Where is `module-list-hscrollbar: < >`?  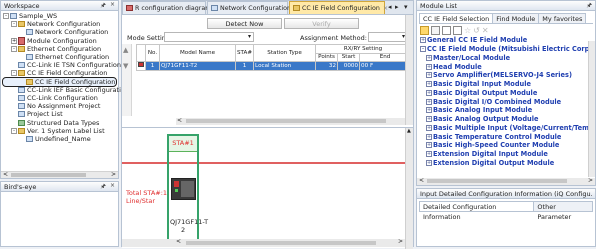 module-list-hscrollbar: < > is located at coordinates (506, 181).